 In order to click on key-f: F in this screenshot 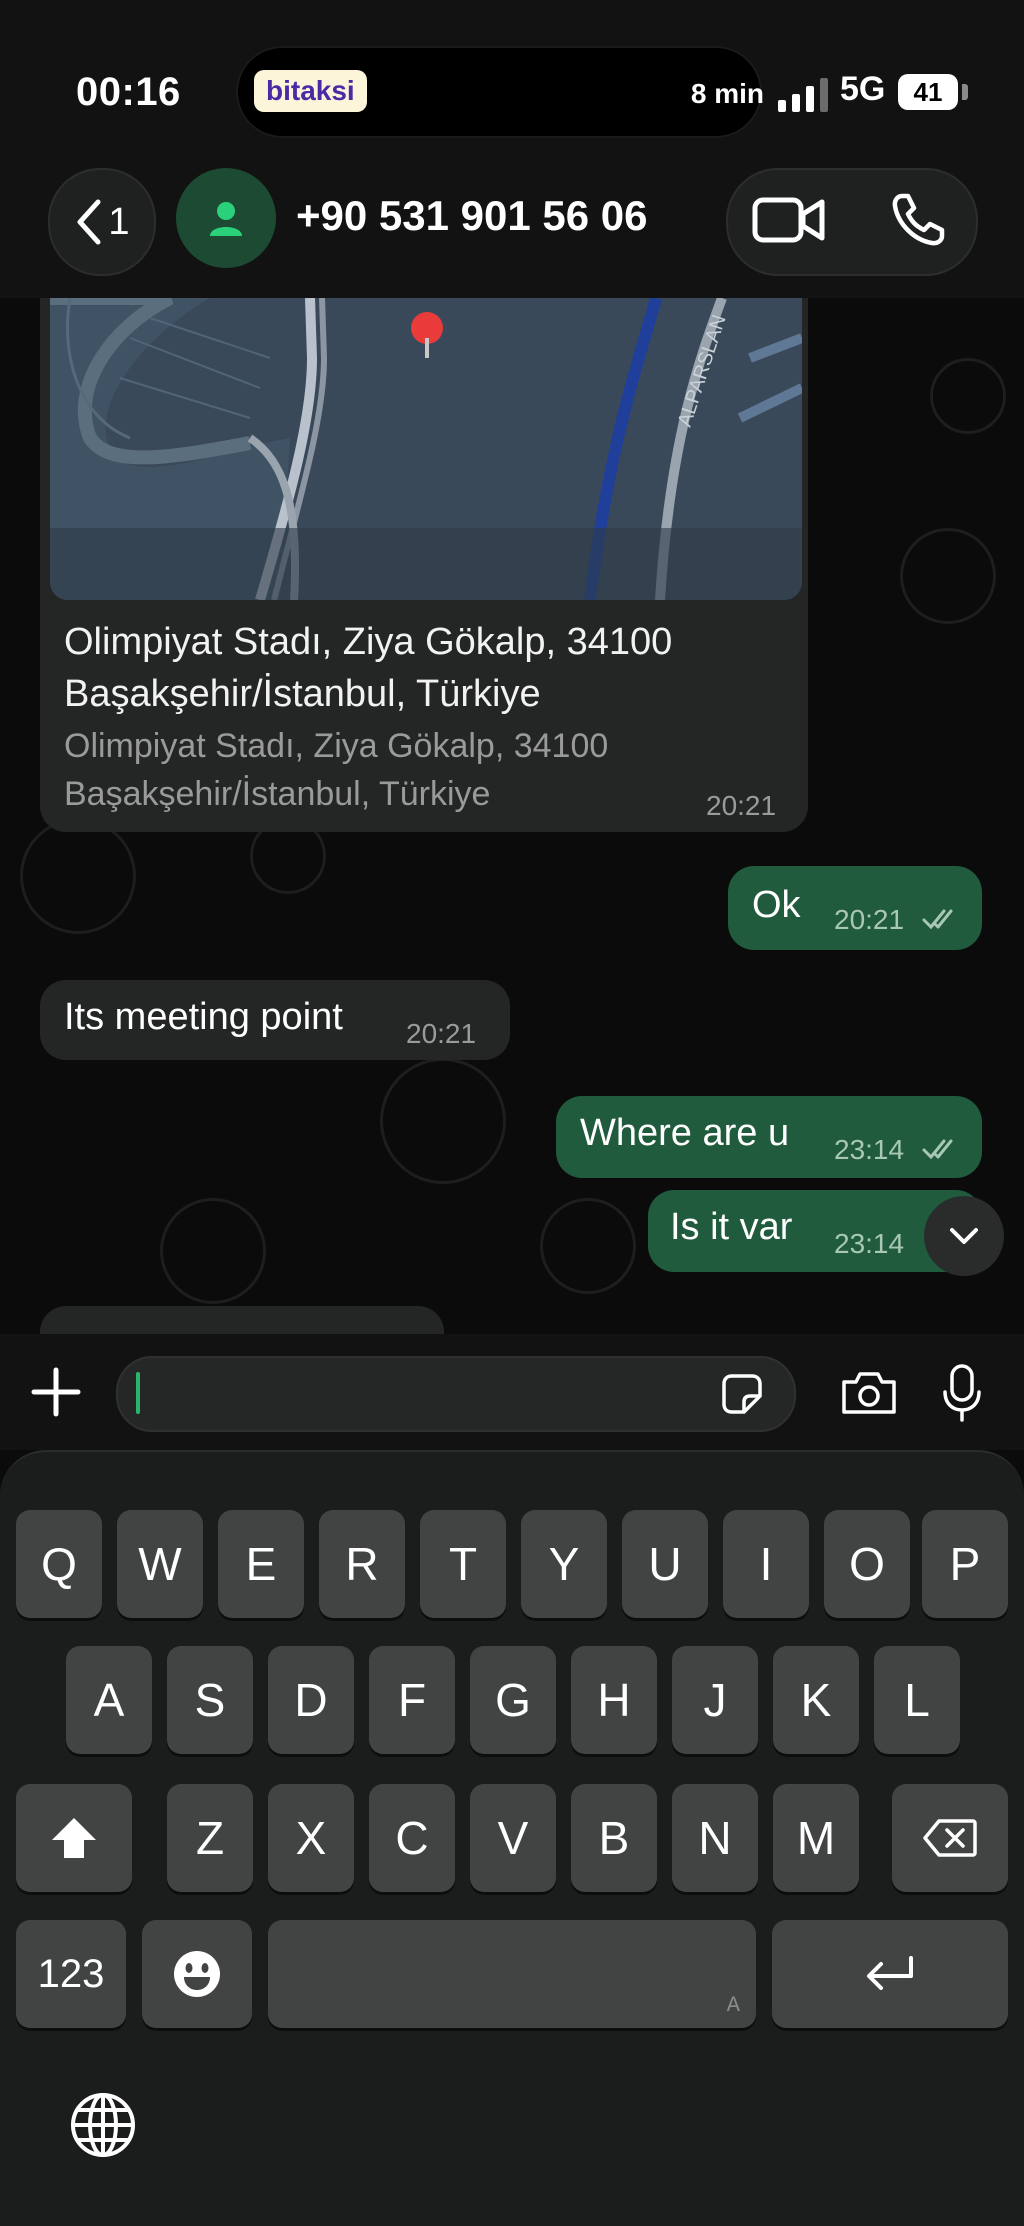, I will do `click(412, 1700)`.